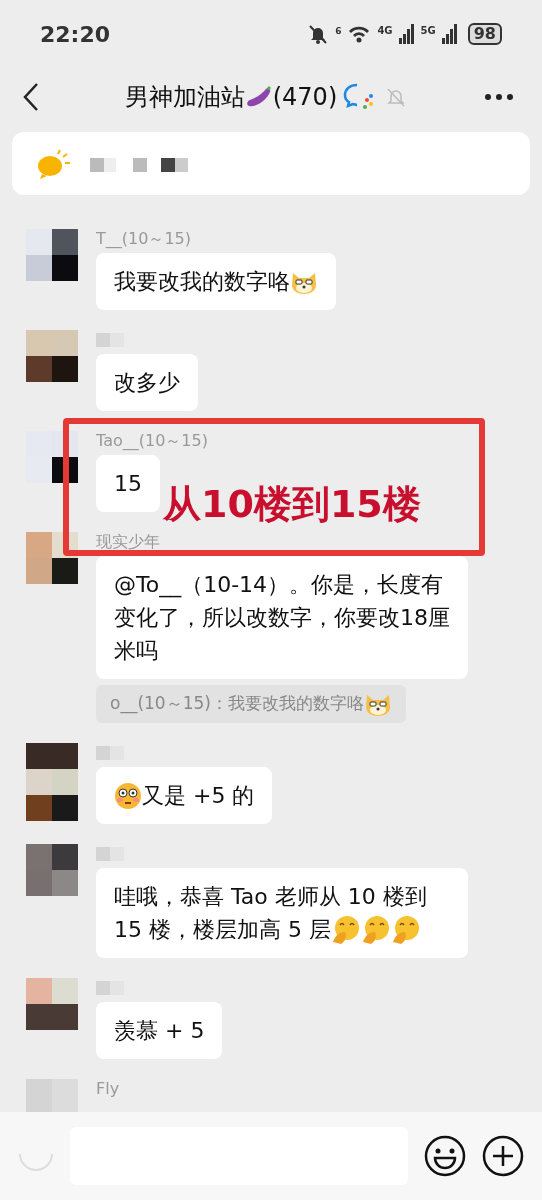  Describe the element at coordinates (499, 97) in the screenshot. I see `more-icon` at that location.